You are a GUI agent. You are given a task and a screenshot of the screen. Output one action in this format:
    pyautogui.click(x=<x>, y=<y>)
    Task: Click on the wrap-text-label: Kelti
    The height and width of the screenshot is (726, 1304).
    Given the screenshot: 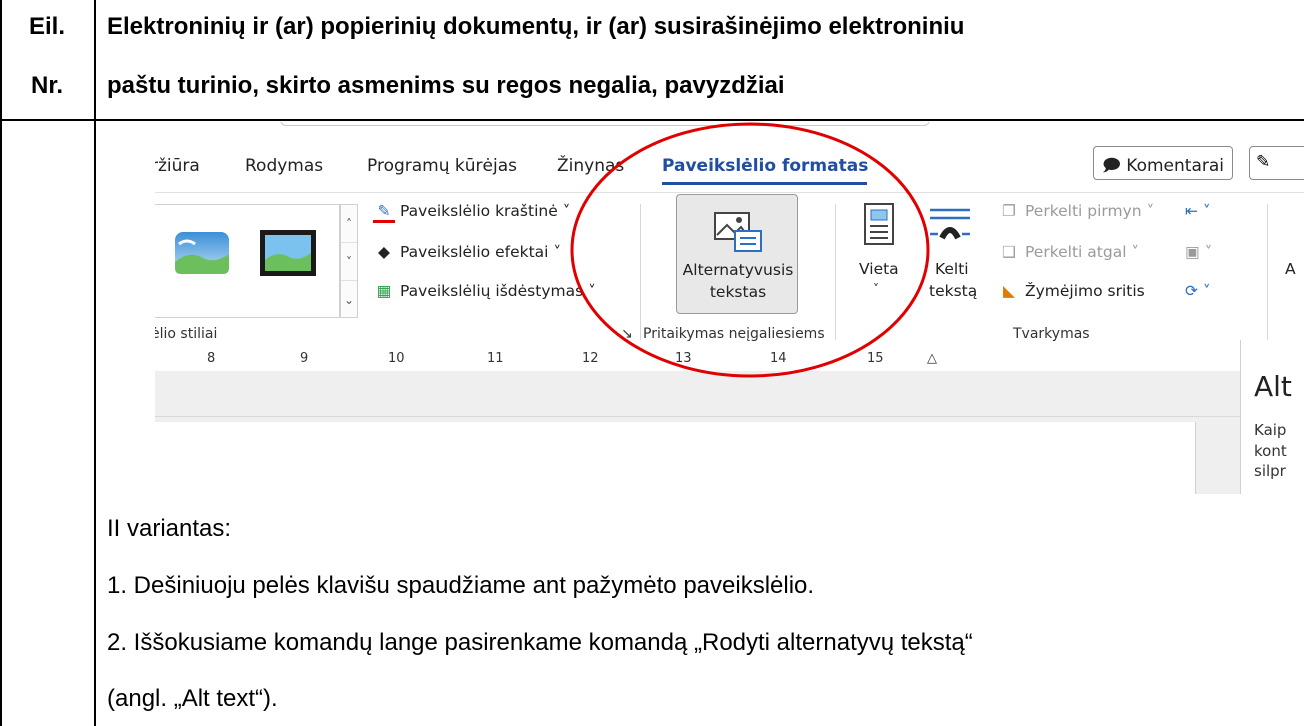 What is the action you would take?
    pyautogui.click(x=952, y=269)
    